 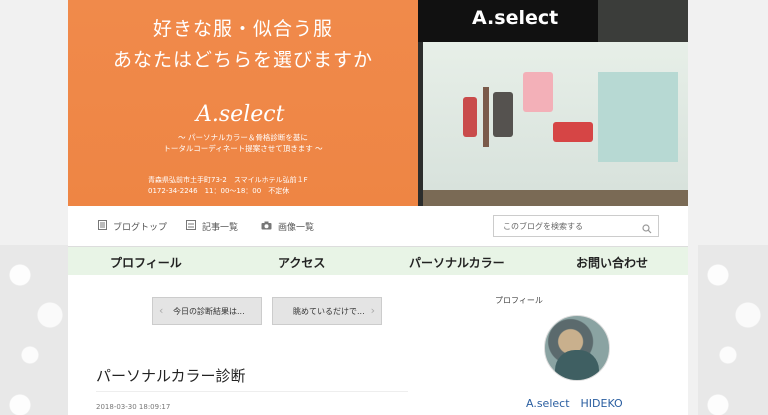 I want to click on background-pattern-left, so click(x=35, y=330).